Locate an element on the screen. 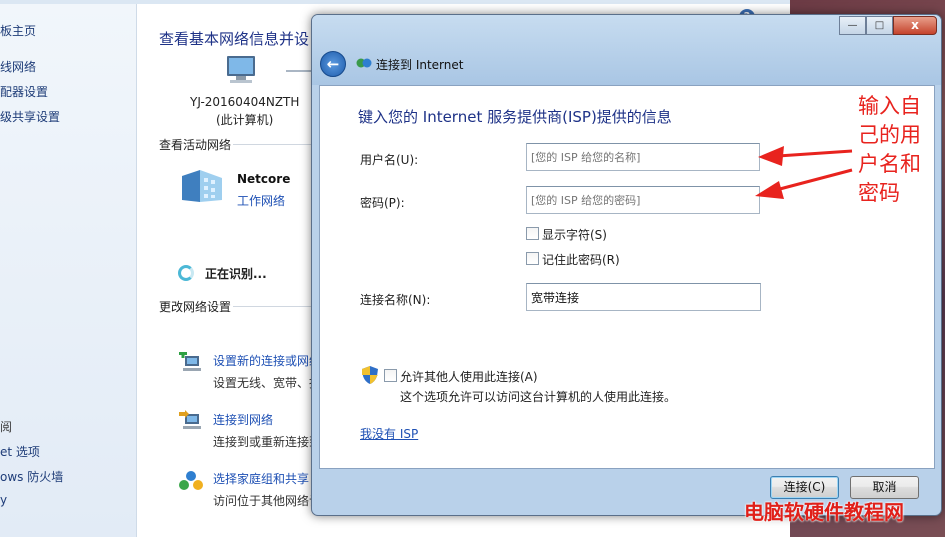 The image size is (945, 537). sidebar: 板主页 线网络 配器设置 级共享设置 阅 et 选项 ows 防火墙 y is located at coordinates (68, 270).